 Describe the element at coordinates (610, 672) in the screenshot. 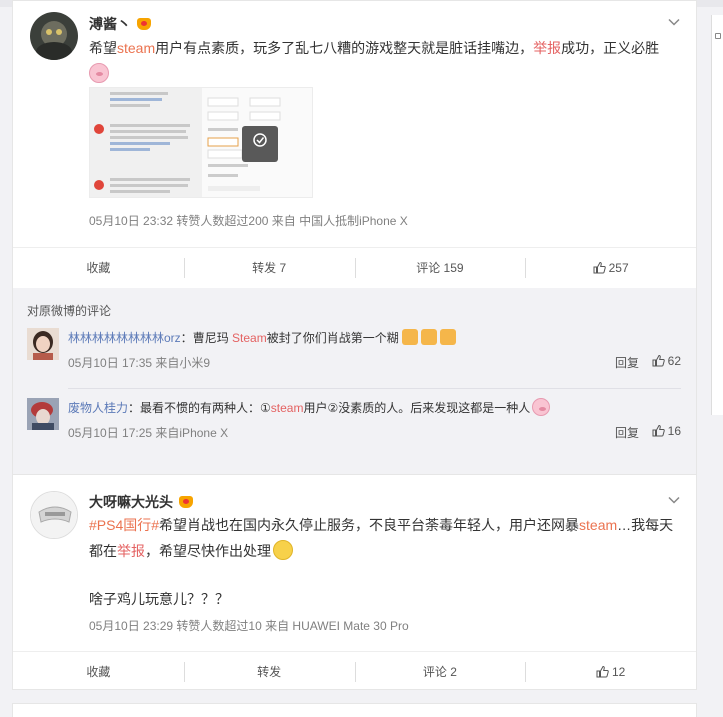

I see `like-button: 12` at that location.